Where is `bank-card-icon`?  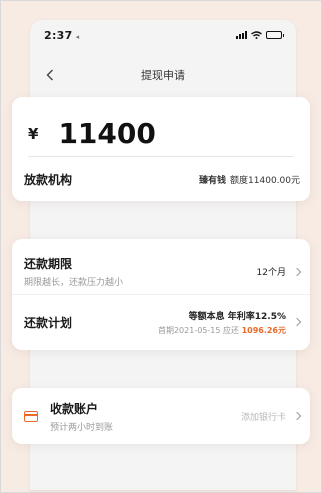 bank-card-icon is located at coordinates (31, 416).